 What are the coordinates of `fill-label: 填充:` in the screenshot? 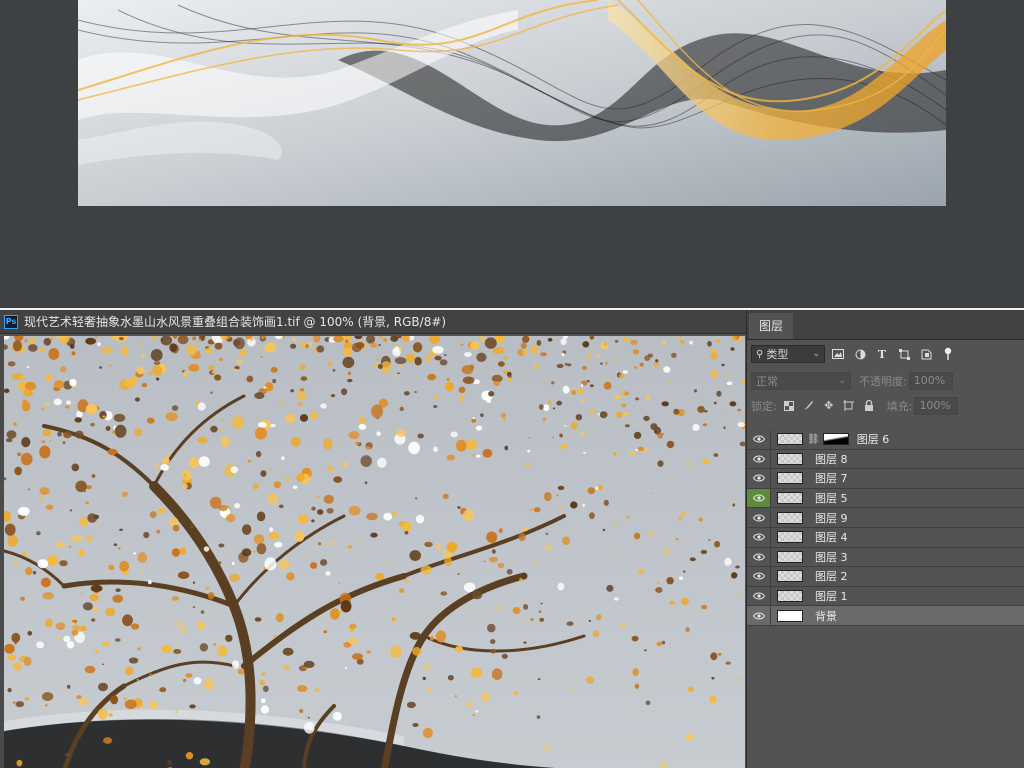 It's located at (899, 406).